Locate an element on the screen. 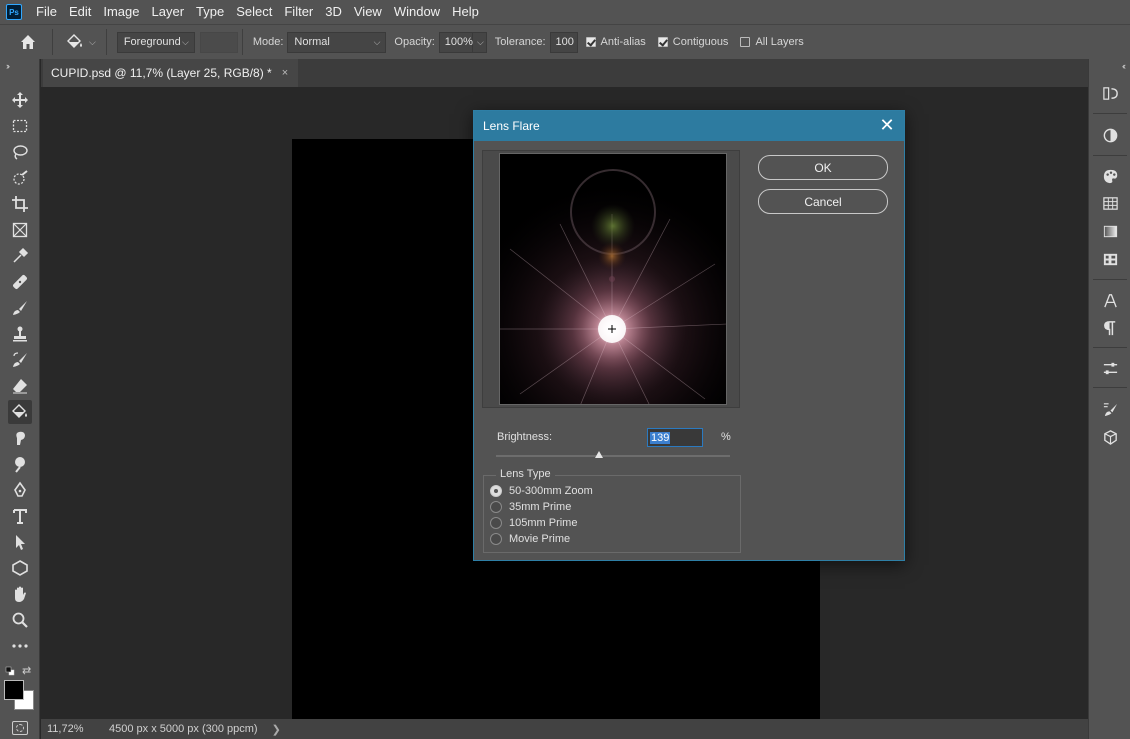 The width and height of the screenshot is (1130, 739). history-brush-icon is located at coordinates (20, 360).